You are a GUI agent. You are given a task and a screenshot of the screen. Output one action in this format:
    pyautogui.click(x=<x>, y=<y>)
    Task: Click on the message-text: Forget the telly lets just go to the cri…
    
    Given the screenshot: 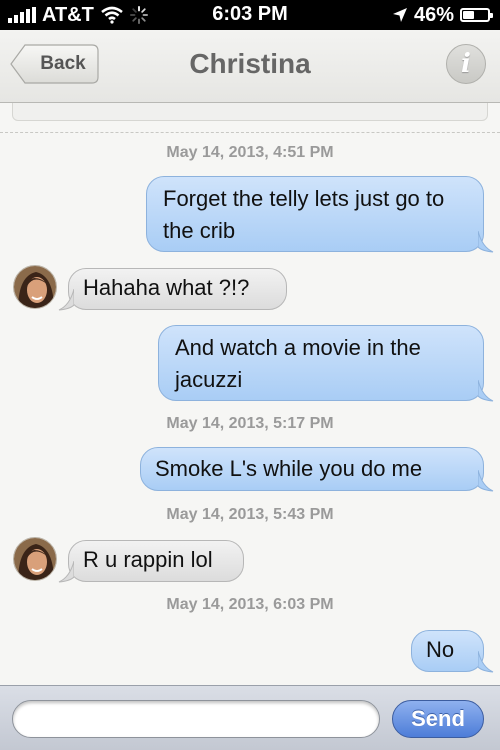 What is the action you would take?
    pyautogui.click(x=304, y=214)
    